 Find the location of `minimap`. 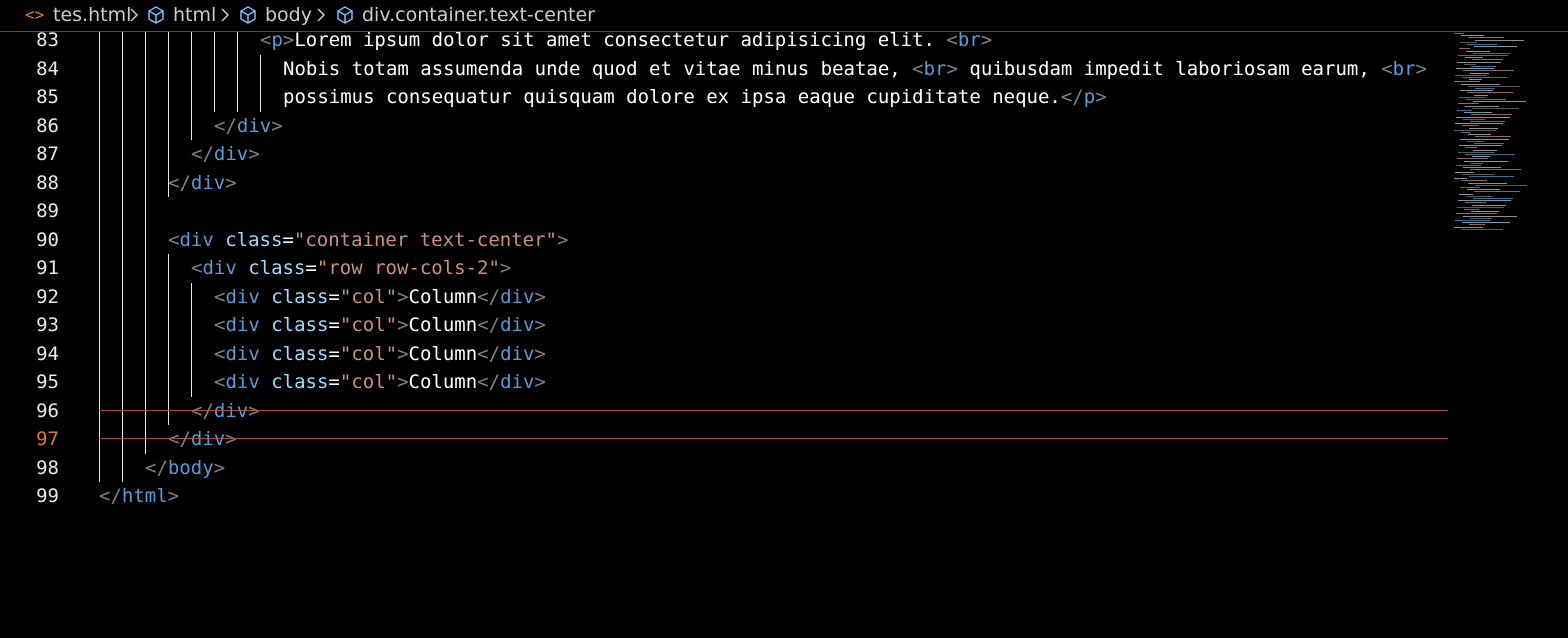

minimap is located at coordinates (1504, 131).